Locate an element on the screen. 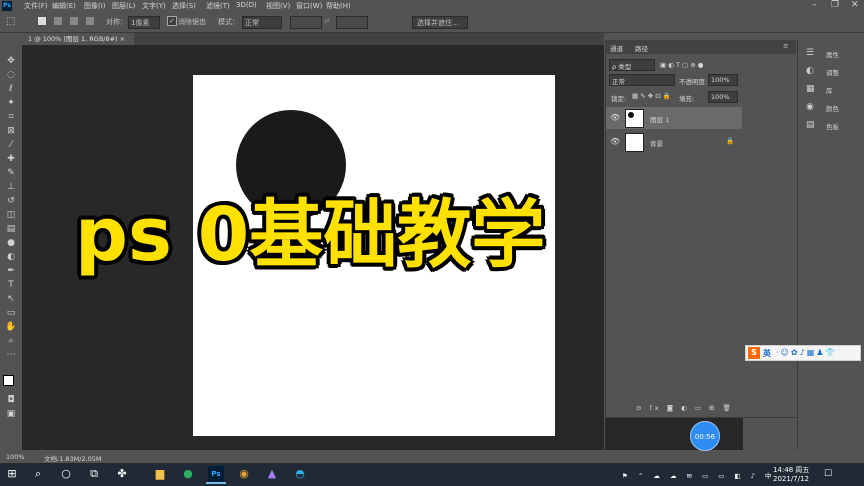 The height and width of the screenshot is (486, 864). menu-image: 图像(I) is located at coordinates (95, 6).